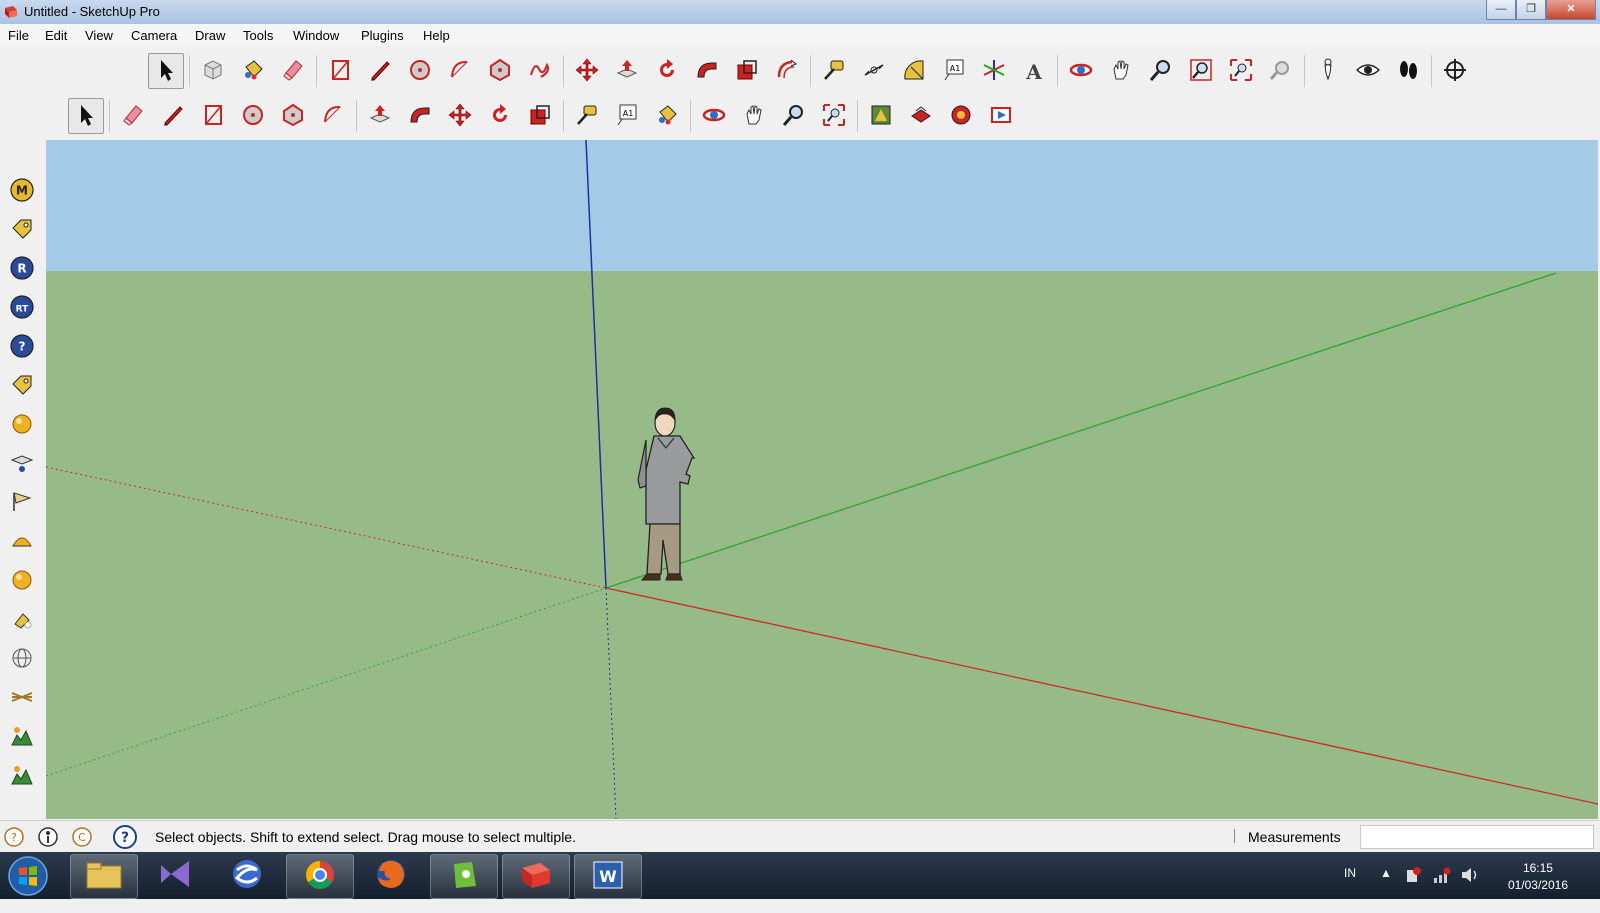  What do you see at coordinates (536, 876) in the screenshot?
I see `taskbar-sketchup-button` at bounding box center [536, 876].